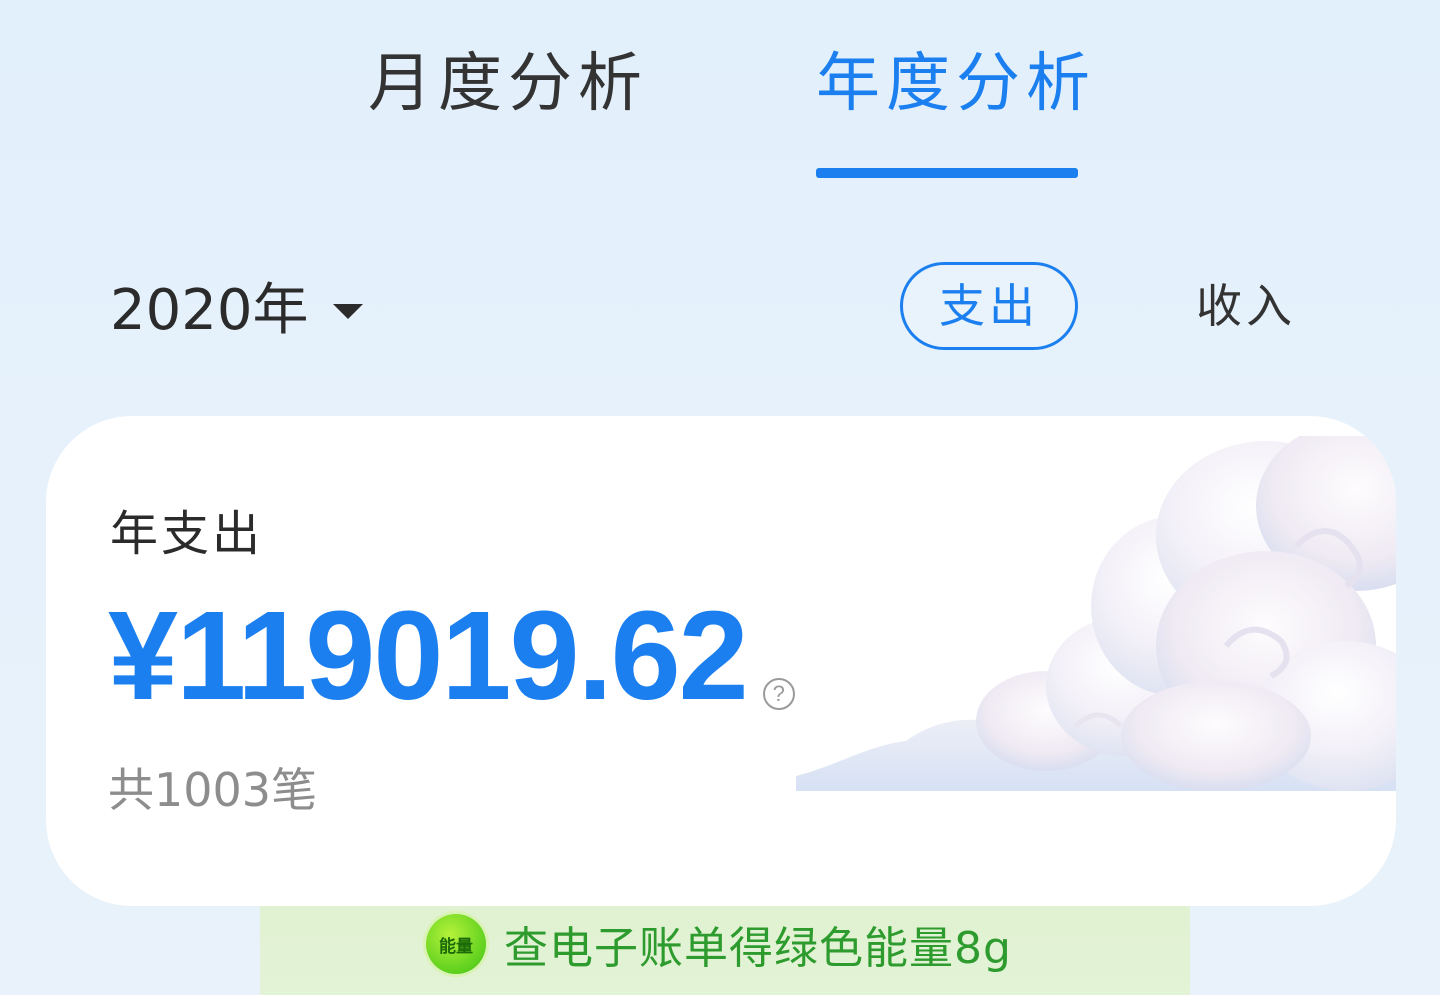 This screenshot has width=1440, height=995. I want to click on income-toggle-button: 收入, so click(1246, 306).